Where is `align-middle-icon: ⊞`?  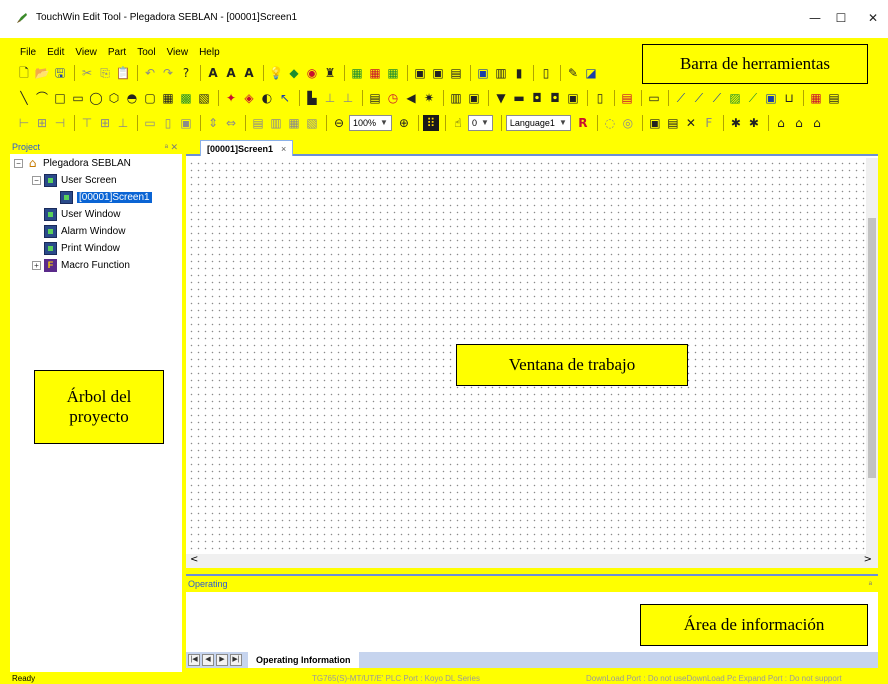
align-middle-icon: ⊞ is located at coordinates (105, 123).